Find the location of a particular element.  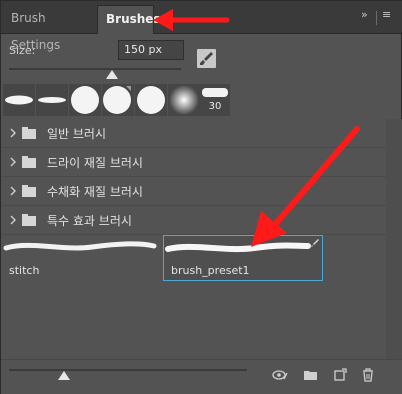

size-label: Size: is located at coordinates (22, 50).